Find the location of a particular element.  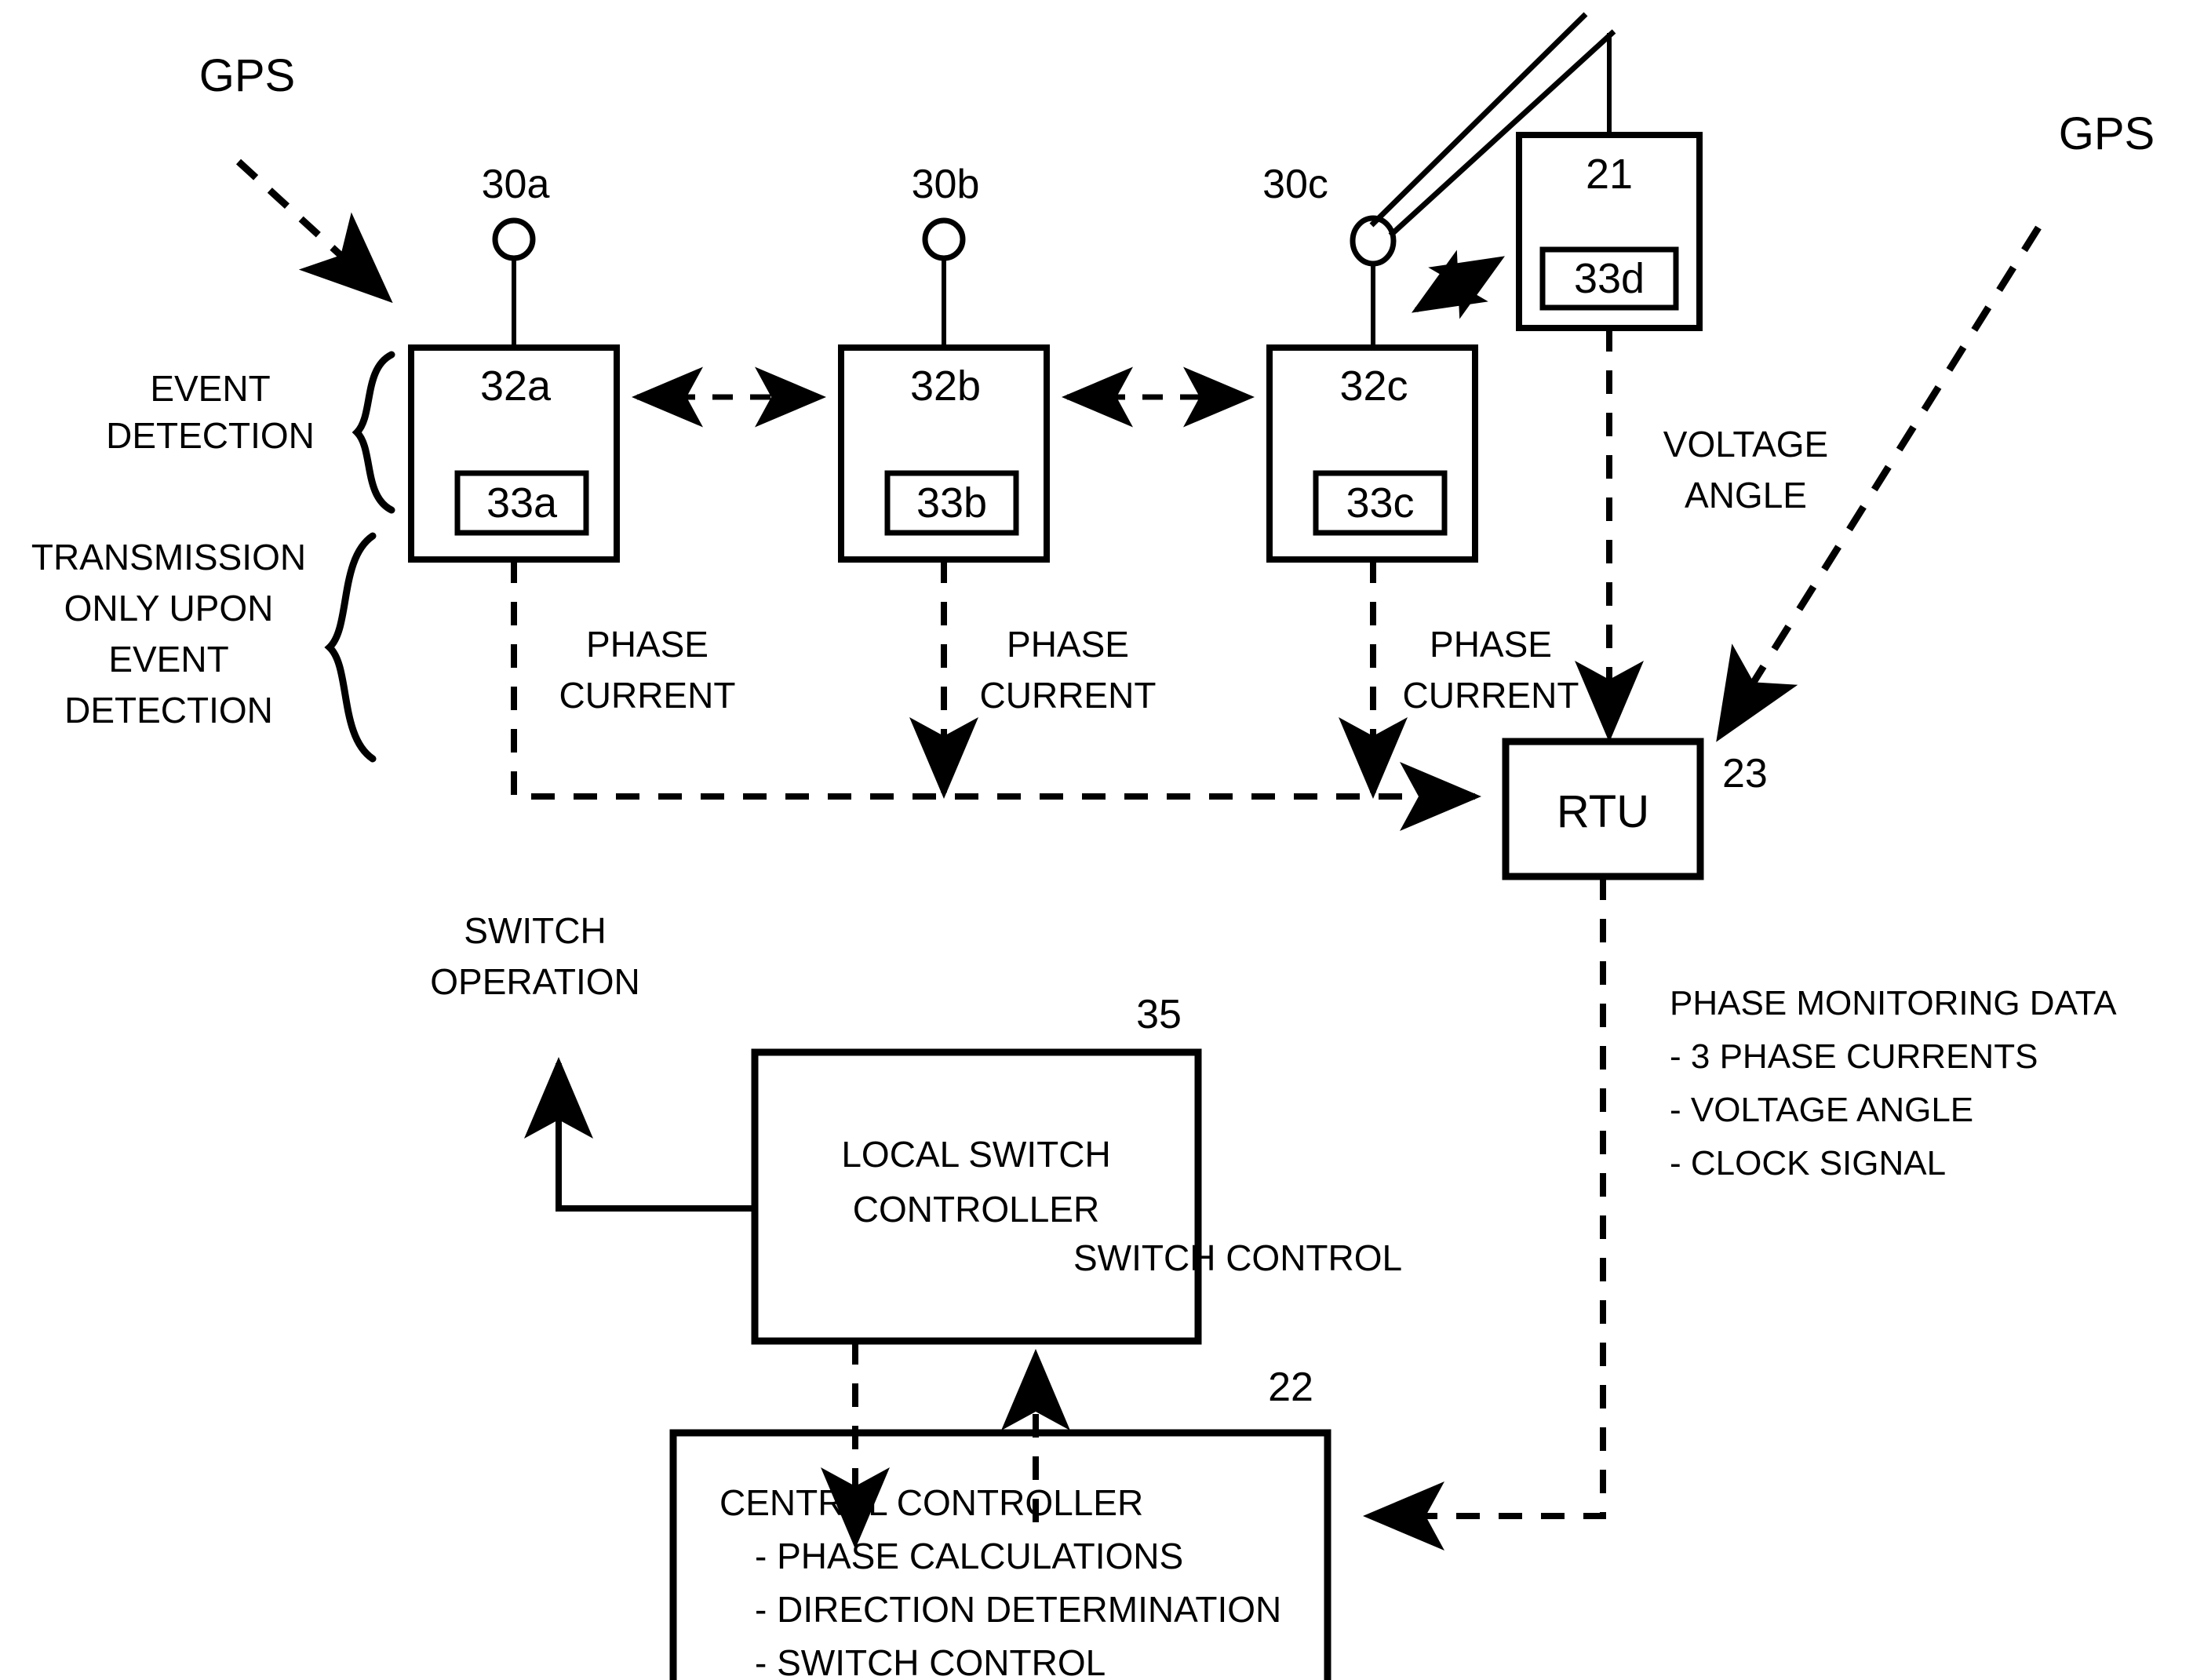

ref-label-35: 35 is located at coordinates (1159, 1014).